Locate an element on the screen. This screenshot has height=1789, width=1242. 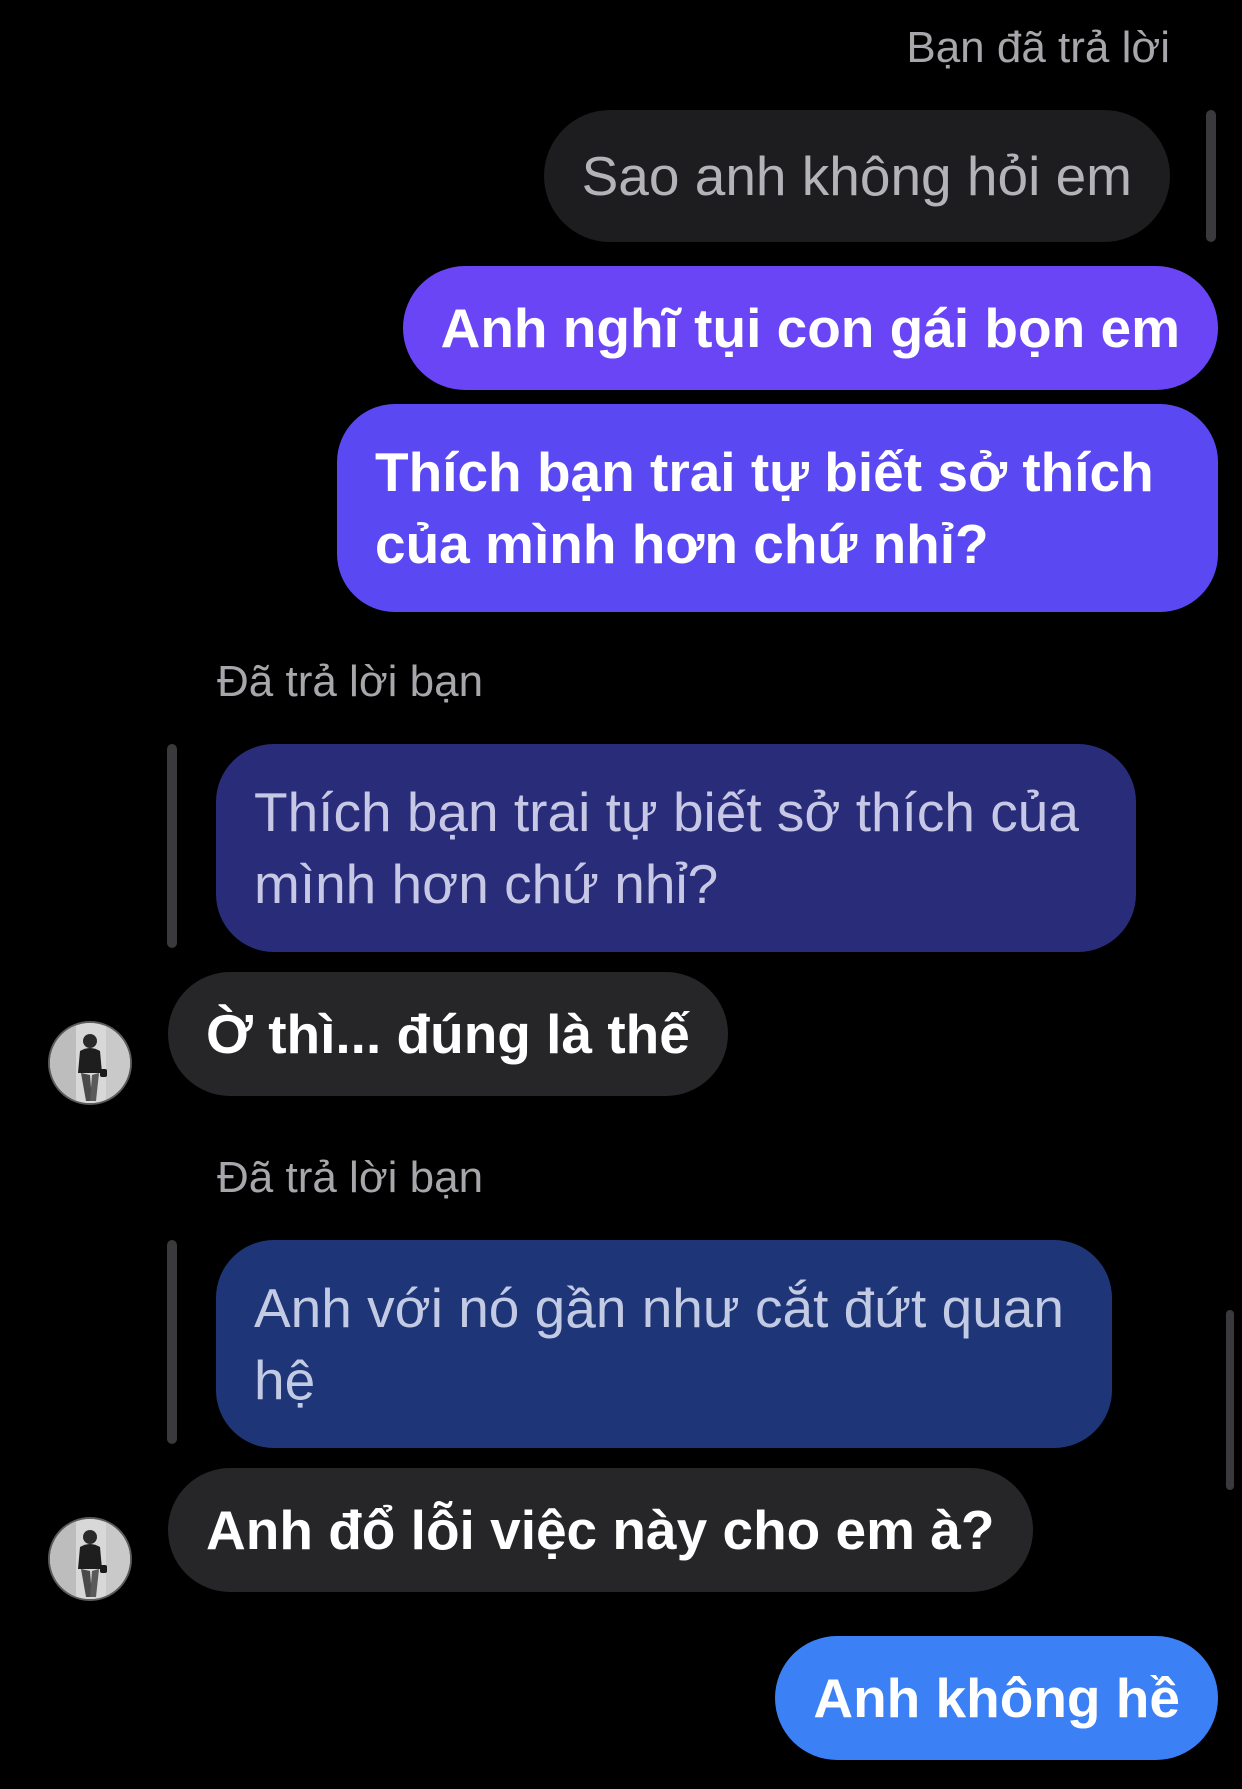
sent-message-bubble: Anh không hề is located at coordinates (996, 1698).